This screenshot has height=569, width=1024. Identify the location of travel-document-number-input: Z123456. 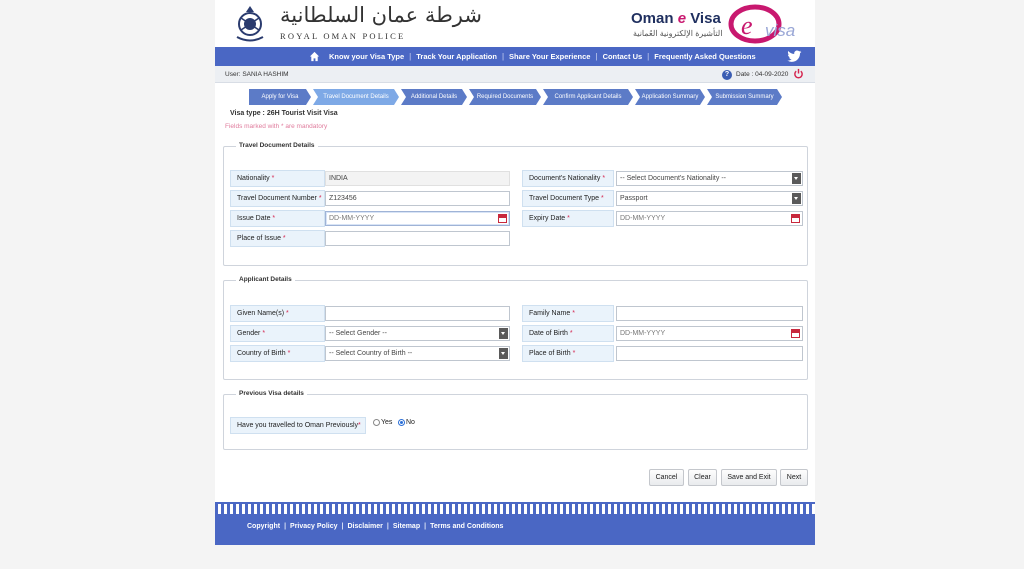
(417, 198).